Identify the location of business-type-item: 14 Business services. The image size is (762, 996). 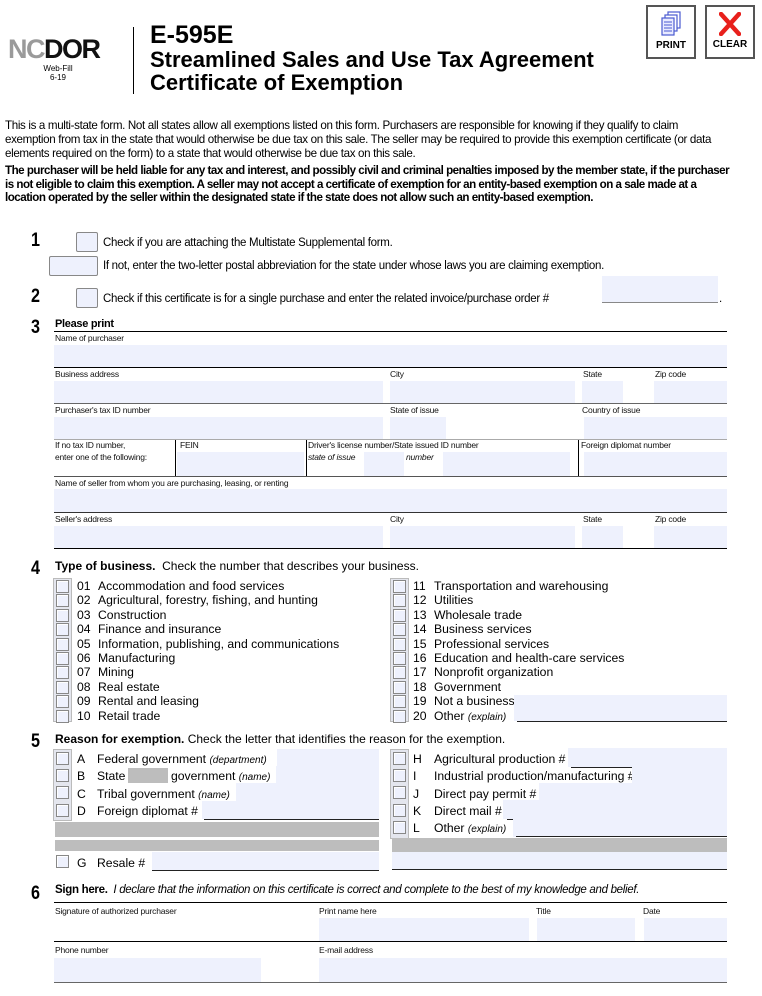
(472, 629).